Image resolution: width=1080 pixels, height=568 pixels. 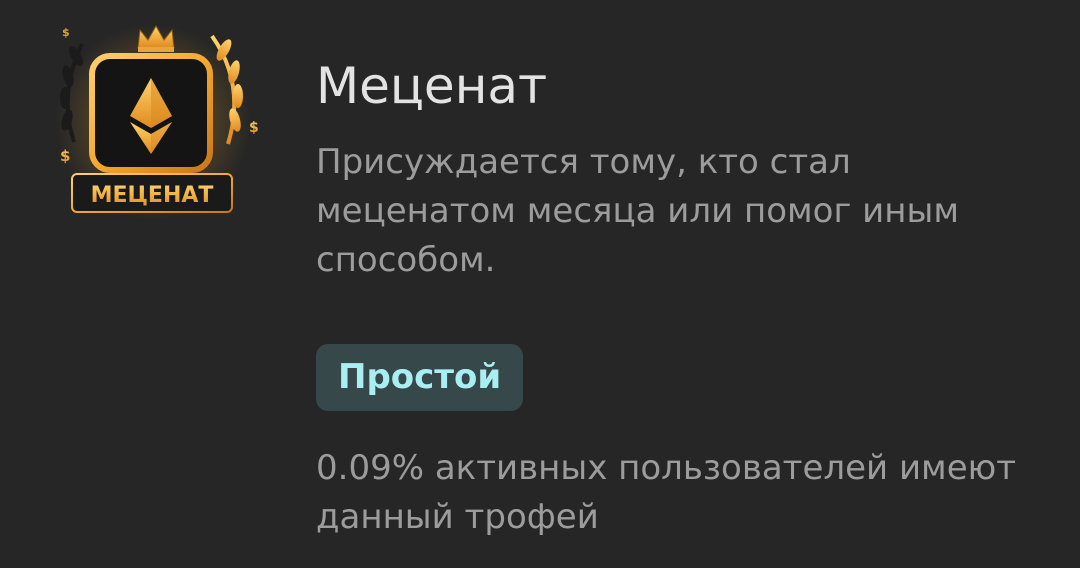 What do you see at coordinates (420, 377) in the screenshot?
I see `rarity-badge: Простой` at bounding box center [420, 377].